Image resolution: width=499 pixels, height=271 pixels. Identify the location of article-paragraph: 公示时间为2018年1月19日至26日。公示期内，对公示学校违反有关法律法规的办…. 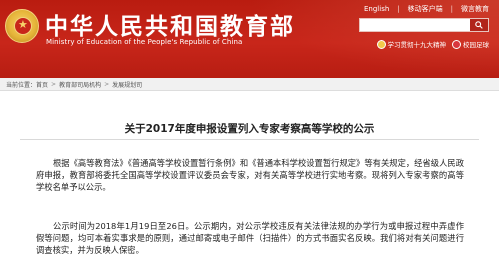
(250, 238).